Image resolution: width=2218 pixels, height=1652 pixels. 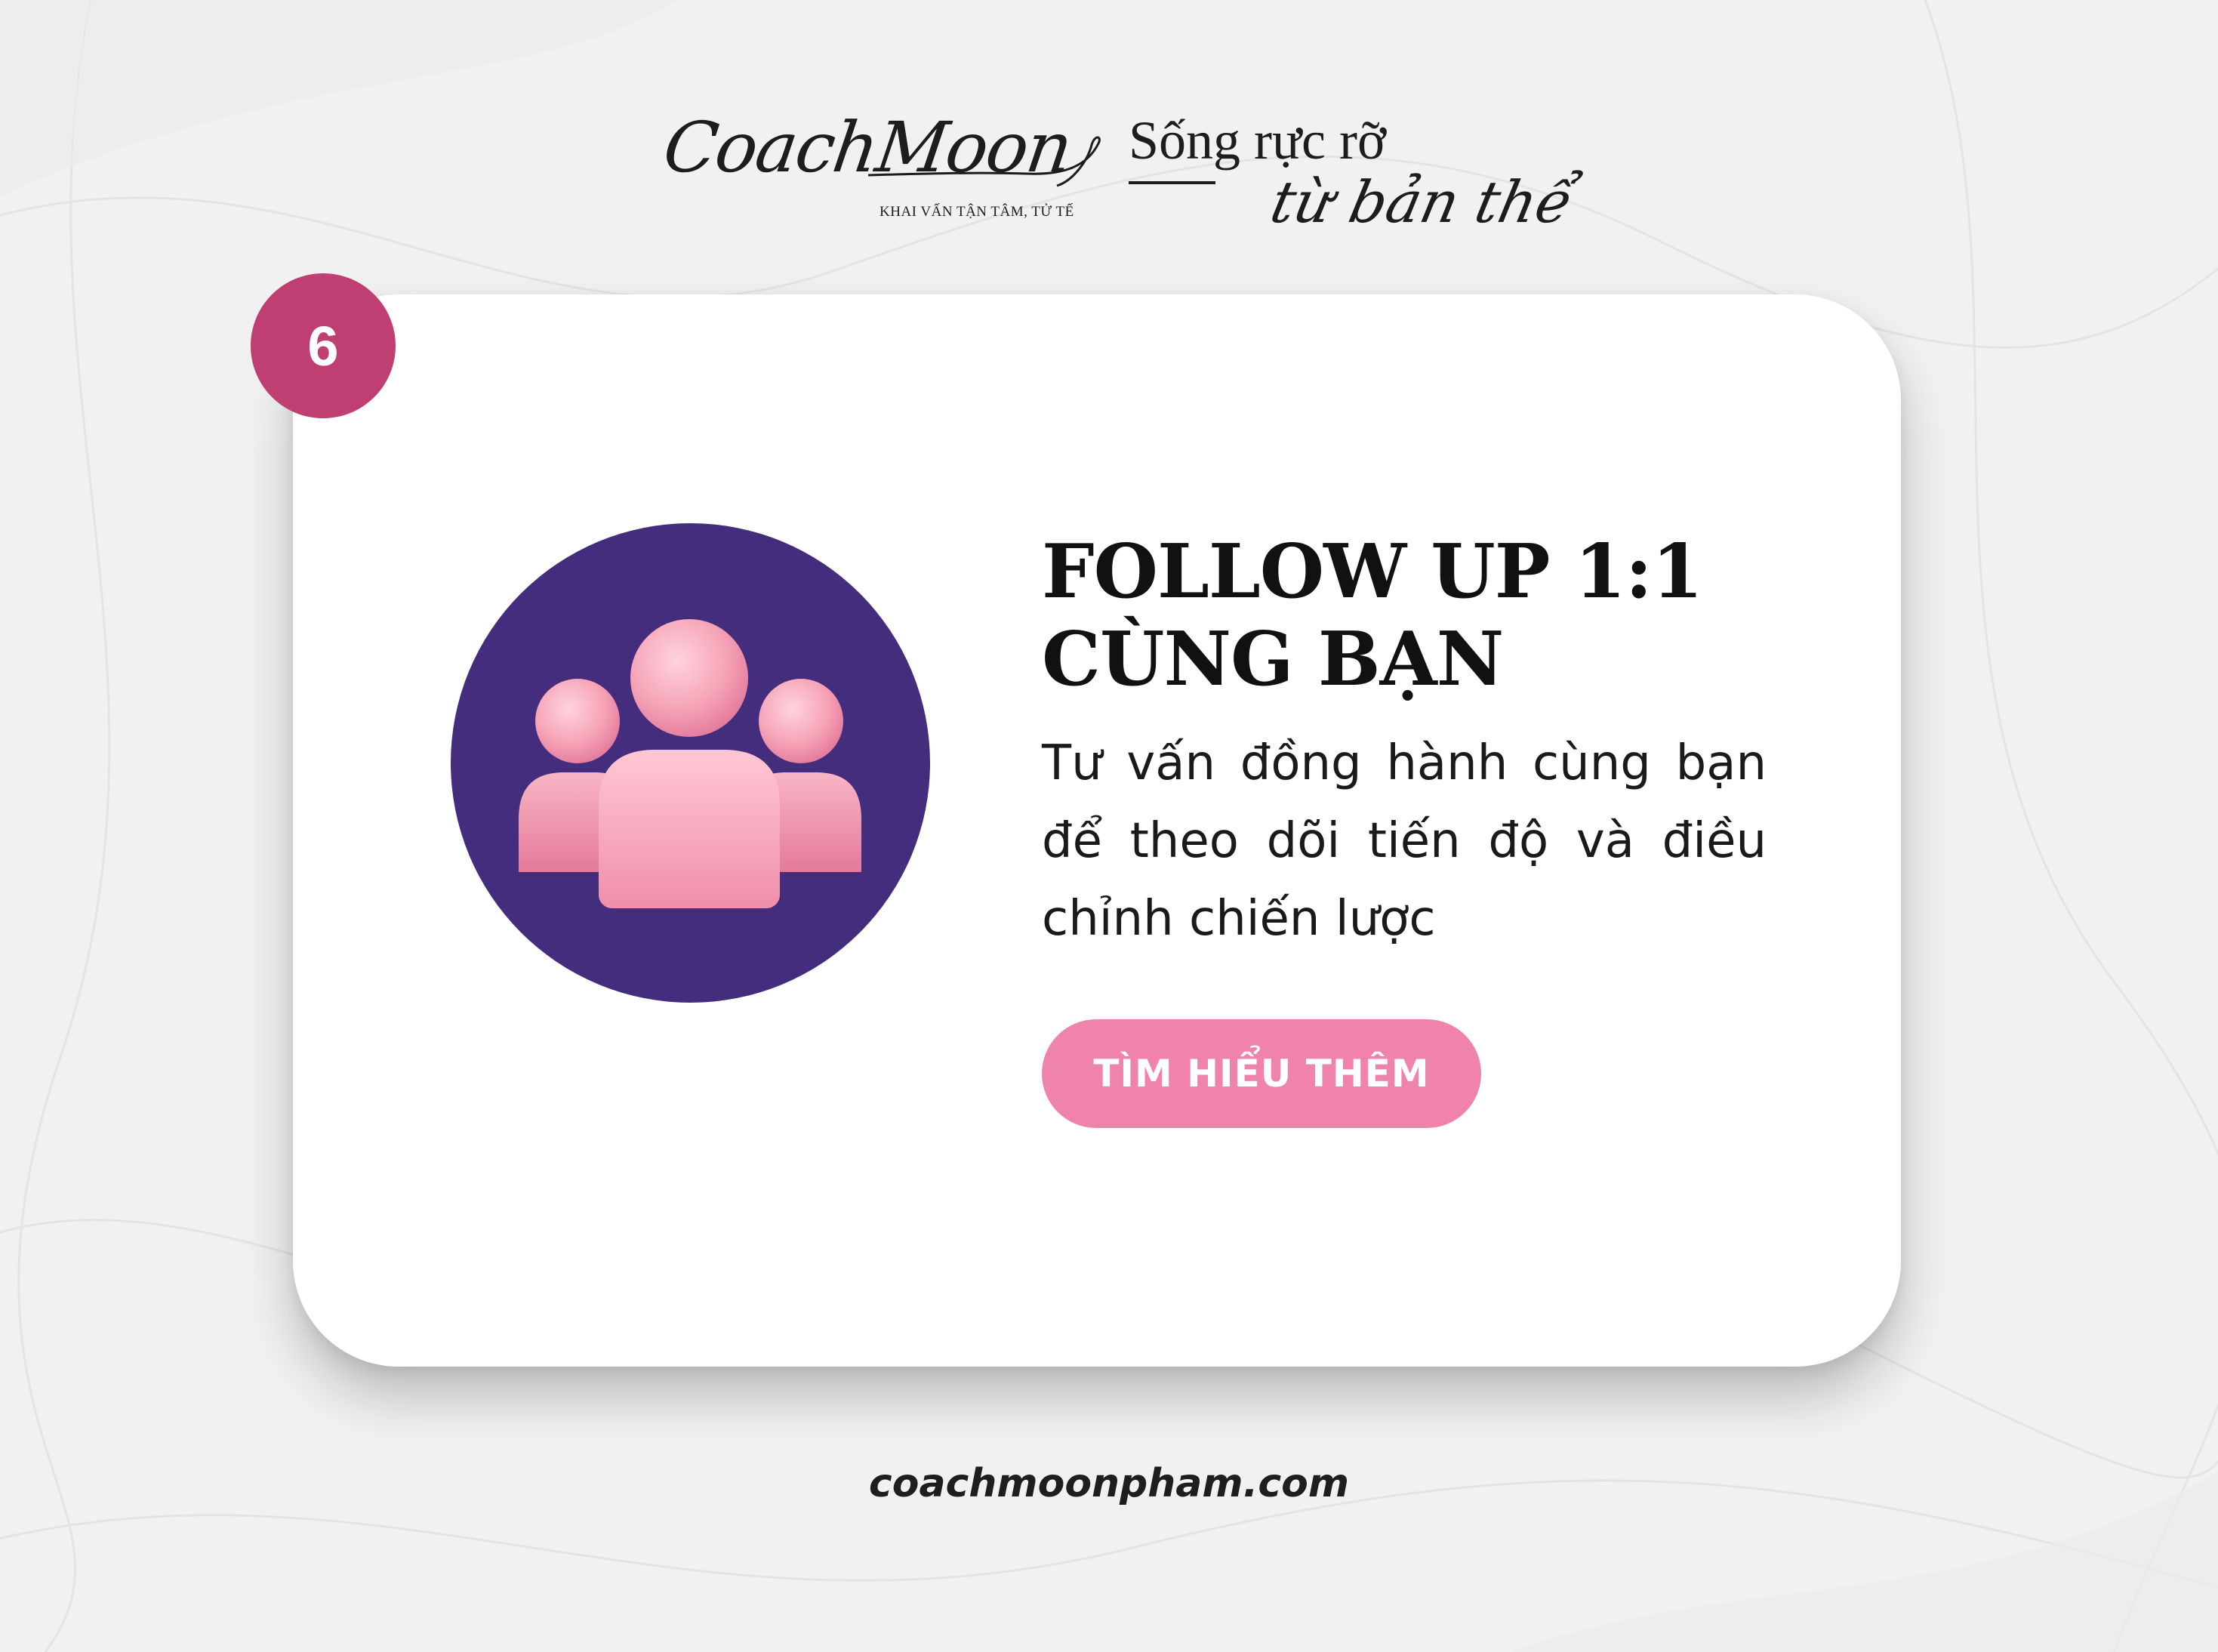 I want to click on icon-circle, so click(x=690, y=763).